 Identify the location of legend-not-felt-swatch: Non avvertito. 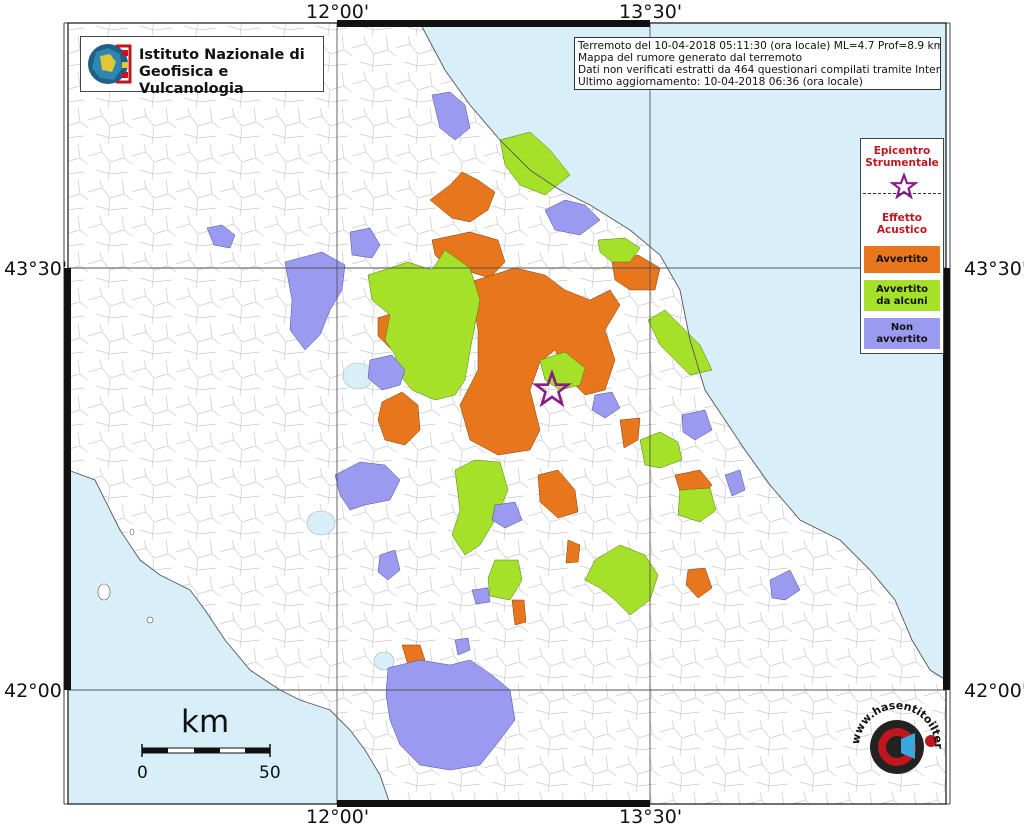
(902, 333).